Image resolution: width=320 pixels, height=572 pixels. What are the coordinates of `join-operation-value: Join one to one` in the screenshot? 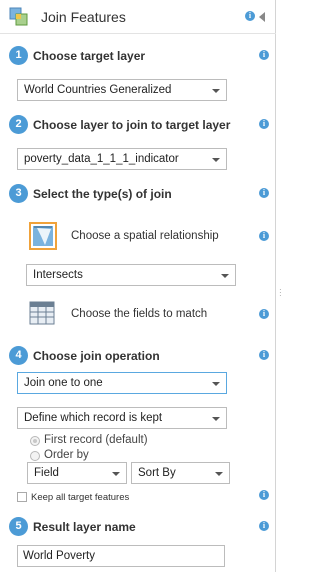 It's located at (63, 383).